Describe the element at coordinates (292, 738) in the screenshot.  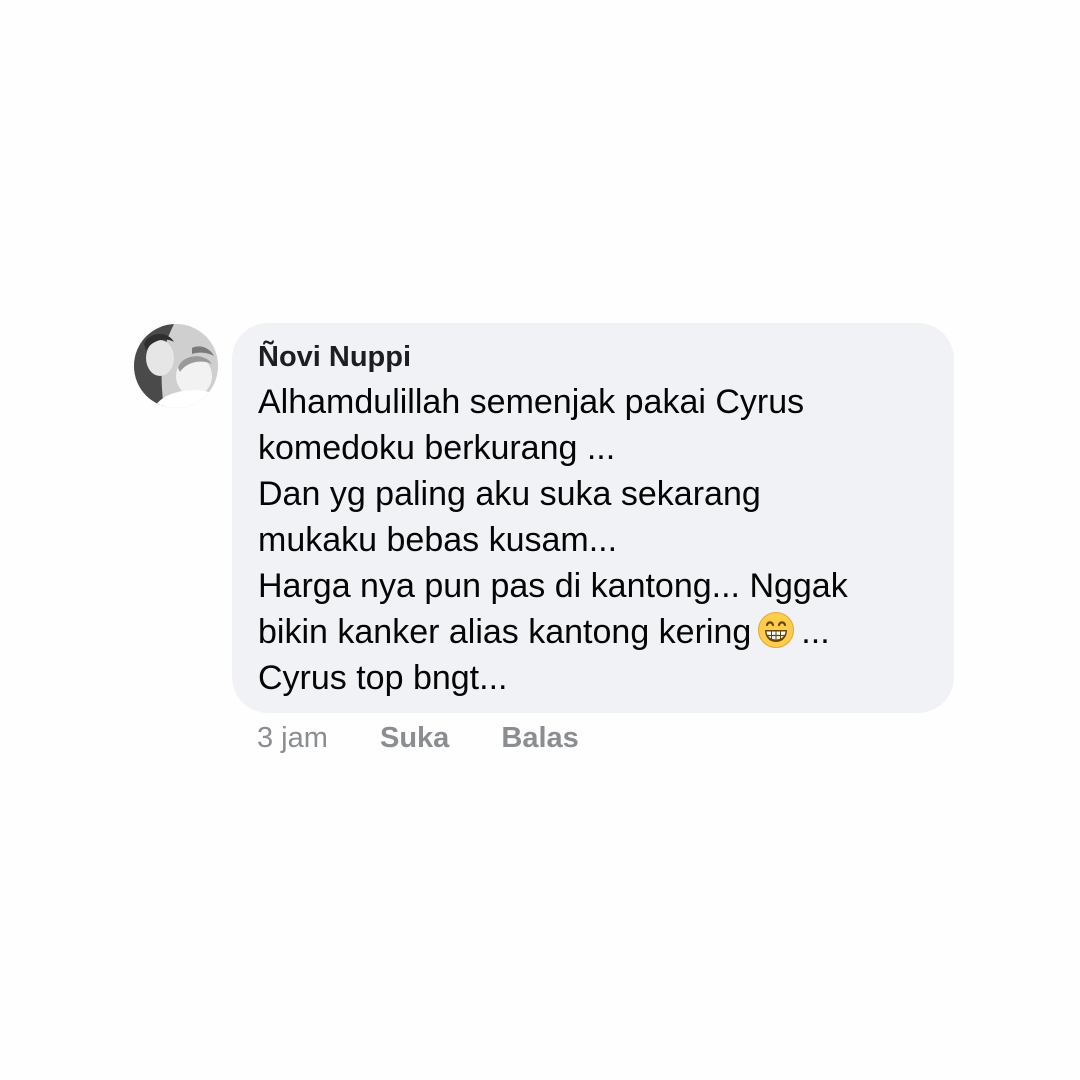
I see `comment-timestamp: 3 jam` at that location.